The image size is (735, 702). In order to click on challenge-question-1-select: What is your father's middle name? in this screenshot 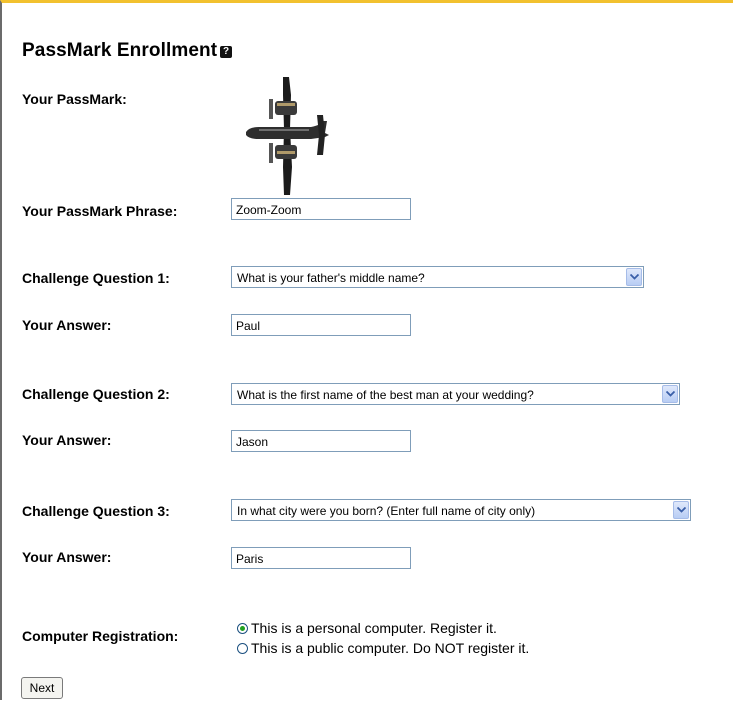, I will do `click(437, 277)`.